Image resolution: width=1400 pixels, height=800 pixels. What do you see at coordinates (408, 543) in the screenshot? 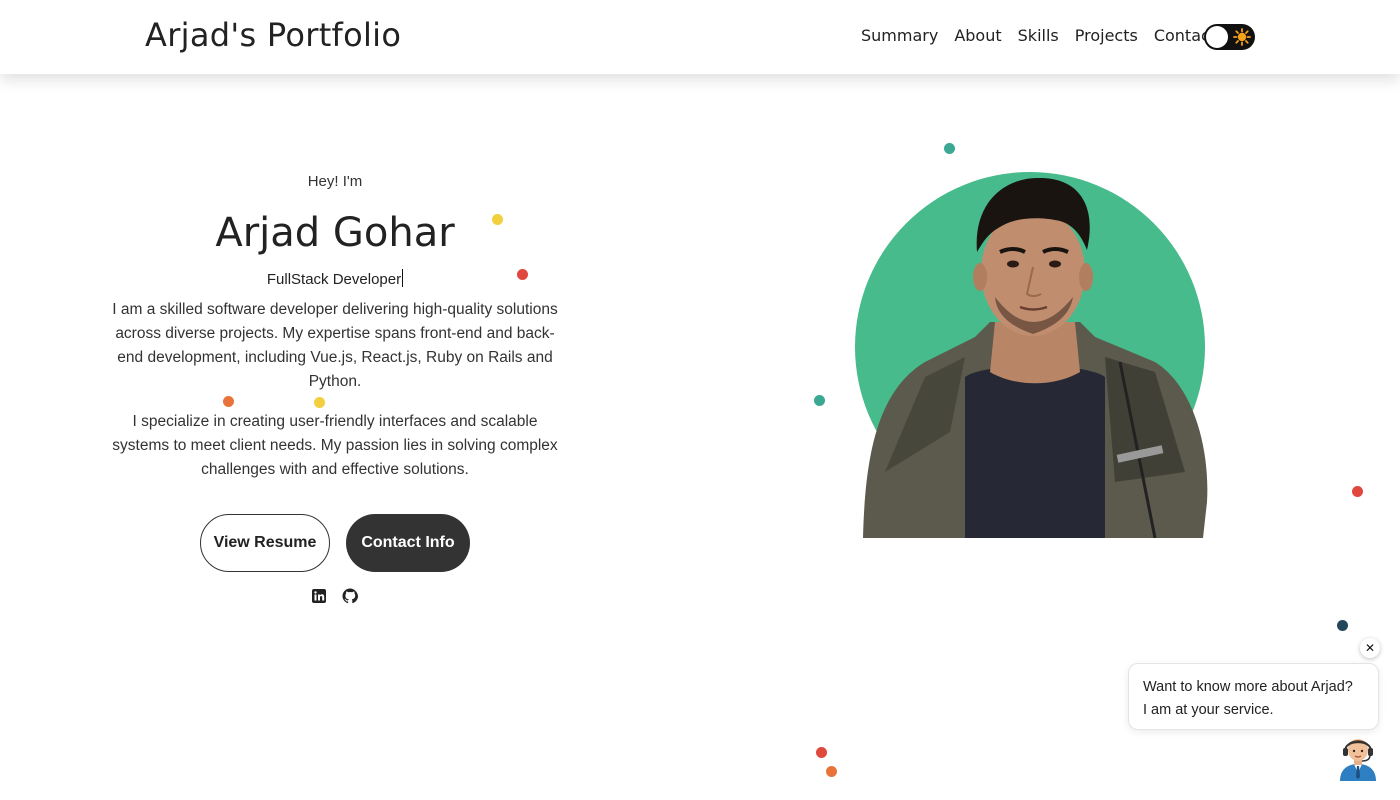
I see `contact-info-button: Contact Info` at bounding box center [408, 543].